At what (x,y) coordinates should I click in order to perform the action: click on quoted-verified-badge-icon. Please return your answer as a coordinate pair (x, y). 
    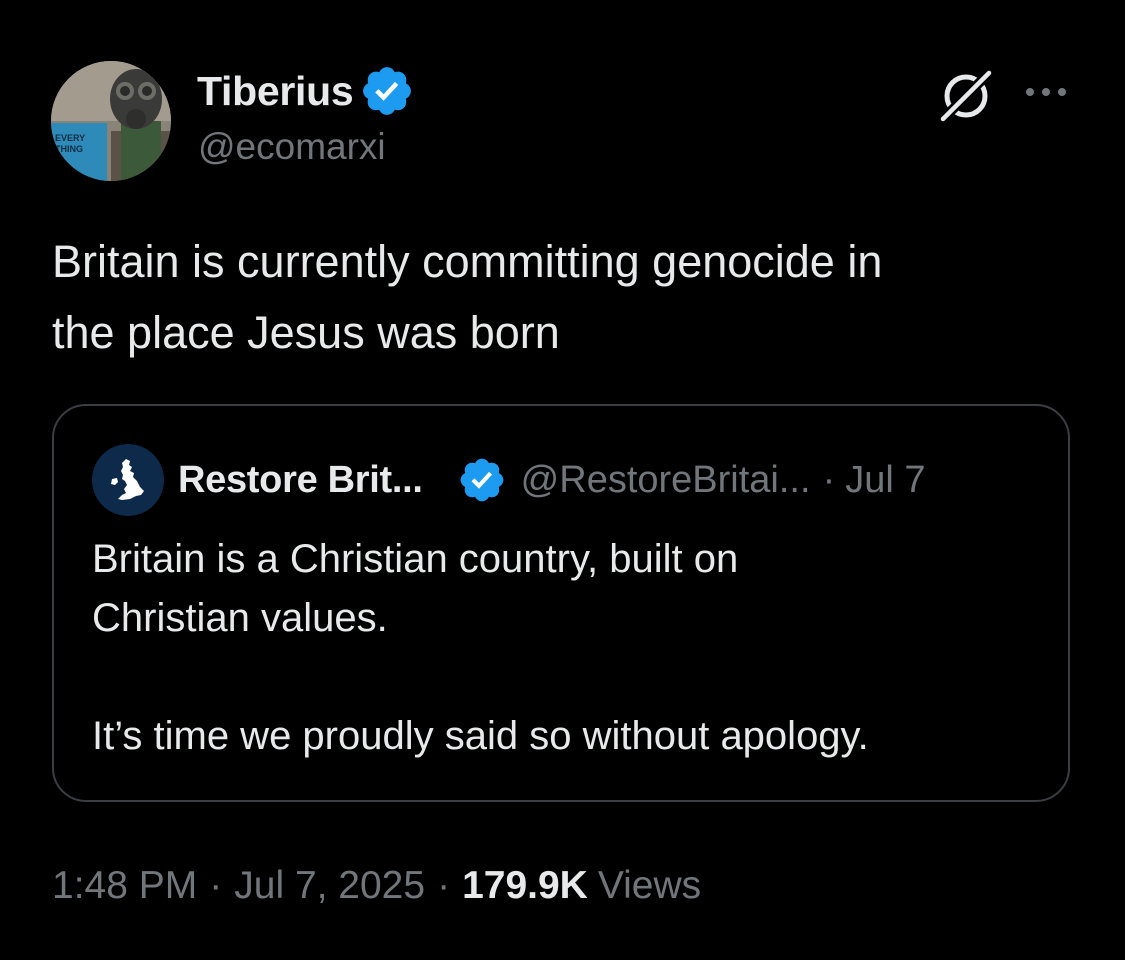
    Looking at the image, I should click on (482, 480).